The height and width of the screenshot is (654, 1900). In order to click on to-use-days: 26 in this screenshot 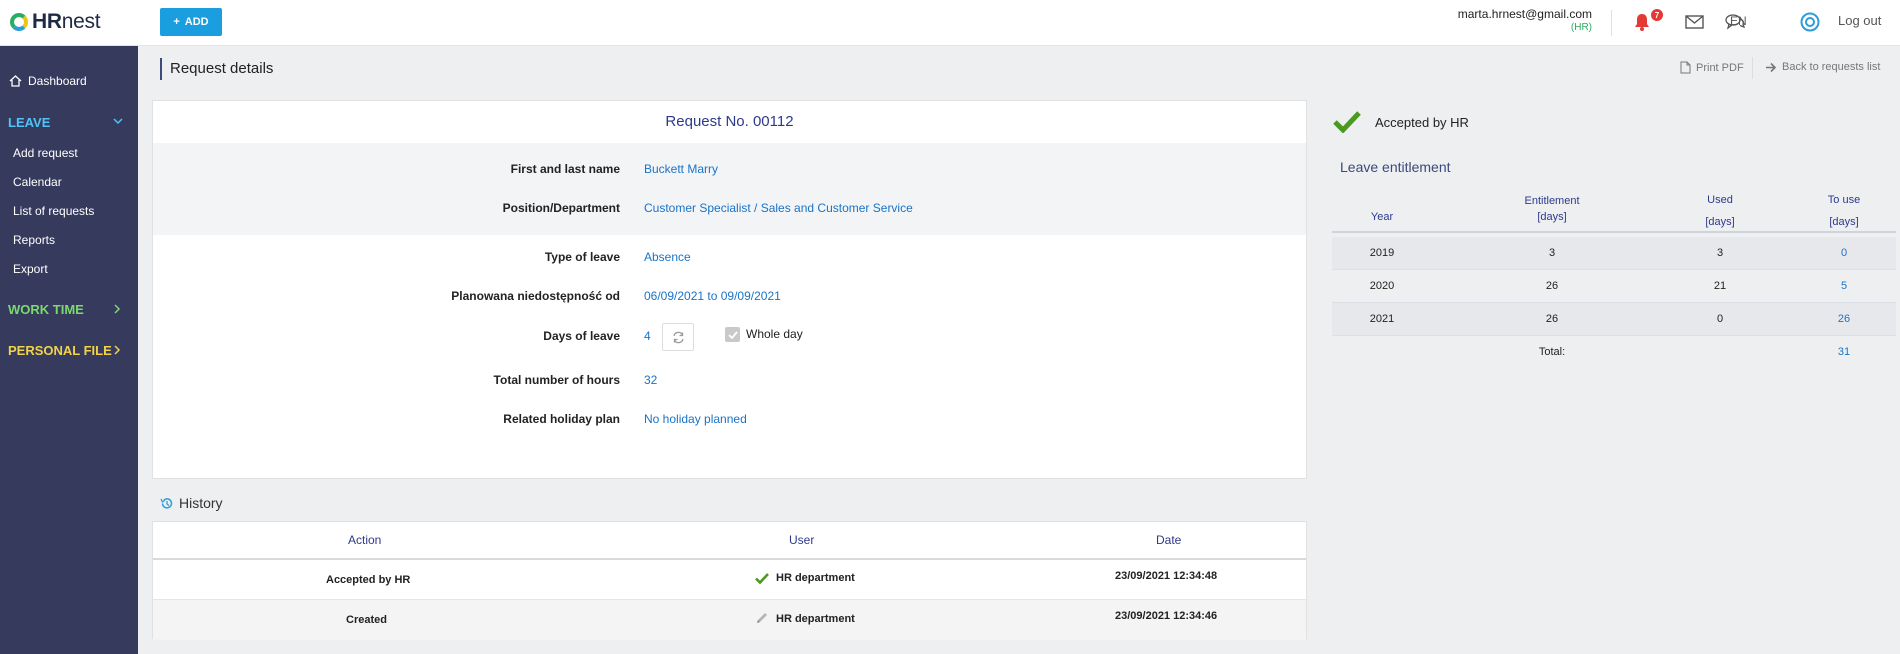, I will do `click(1844, 319)`.